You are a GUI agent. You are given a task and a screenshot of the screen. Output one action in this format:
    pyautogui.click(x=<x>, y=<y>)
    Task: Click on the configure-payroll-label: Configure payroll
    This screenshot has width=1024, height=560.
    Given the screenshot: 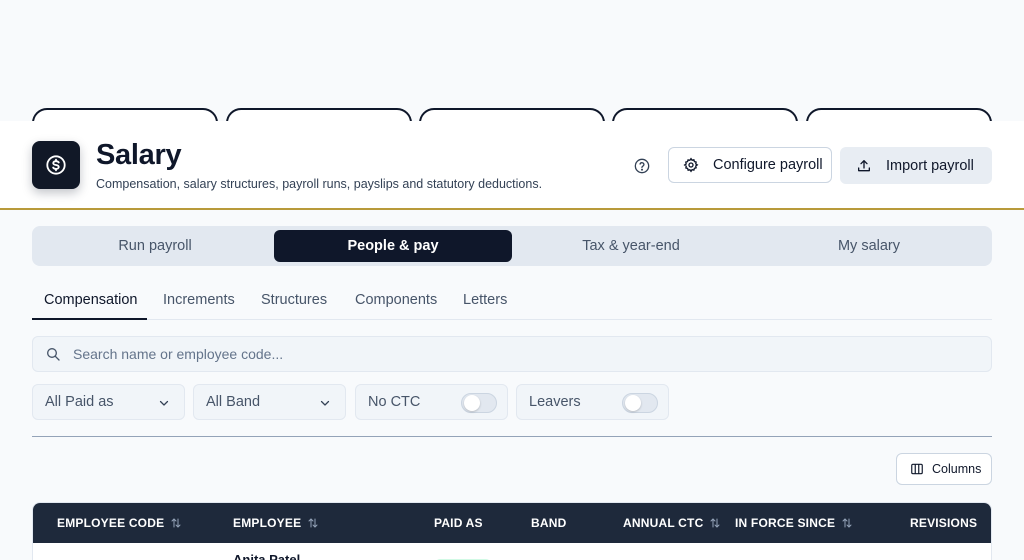 What is the action you would take?
    pyautogui.click(x=768, y=165)
    